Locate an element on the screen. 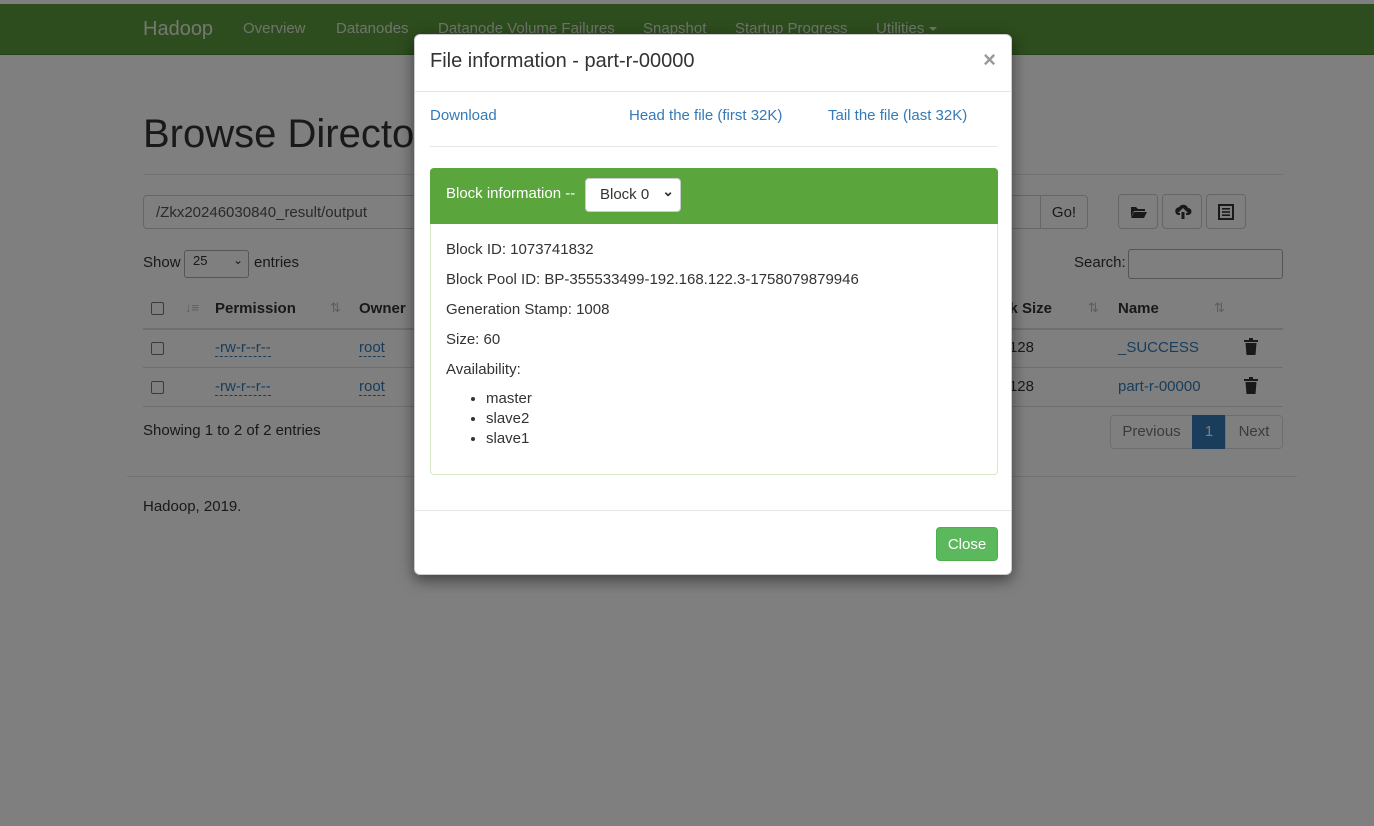  close-icon: × is located at coordinates (989, 60).